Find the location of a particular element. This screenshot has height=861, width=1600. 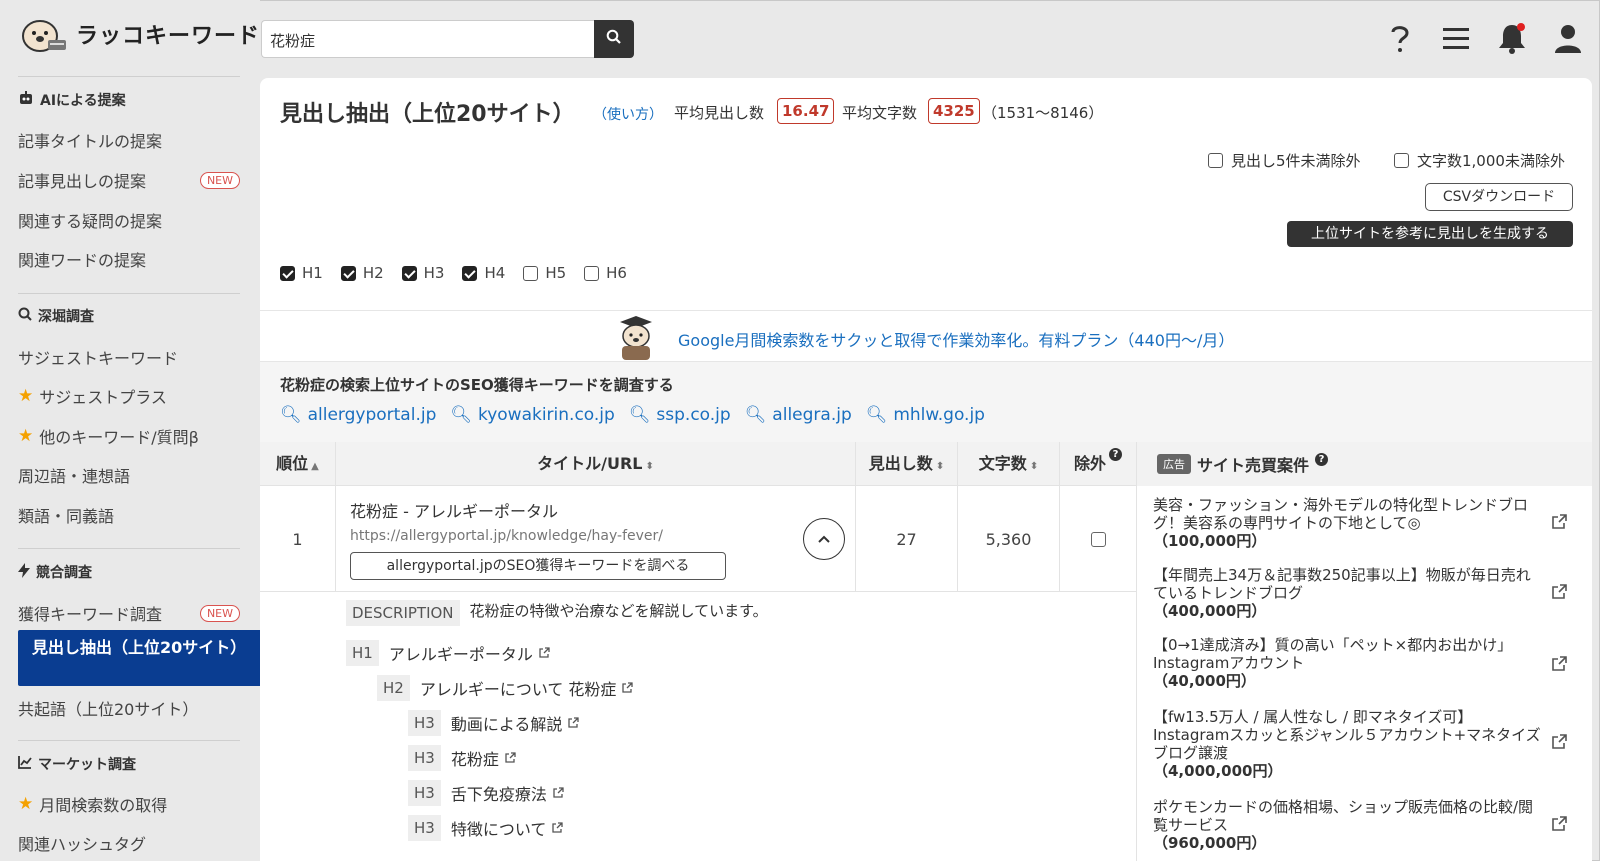

filter-h1: H1 is located at coordinates (301, 273).